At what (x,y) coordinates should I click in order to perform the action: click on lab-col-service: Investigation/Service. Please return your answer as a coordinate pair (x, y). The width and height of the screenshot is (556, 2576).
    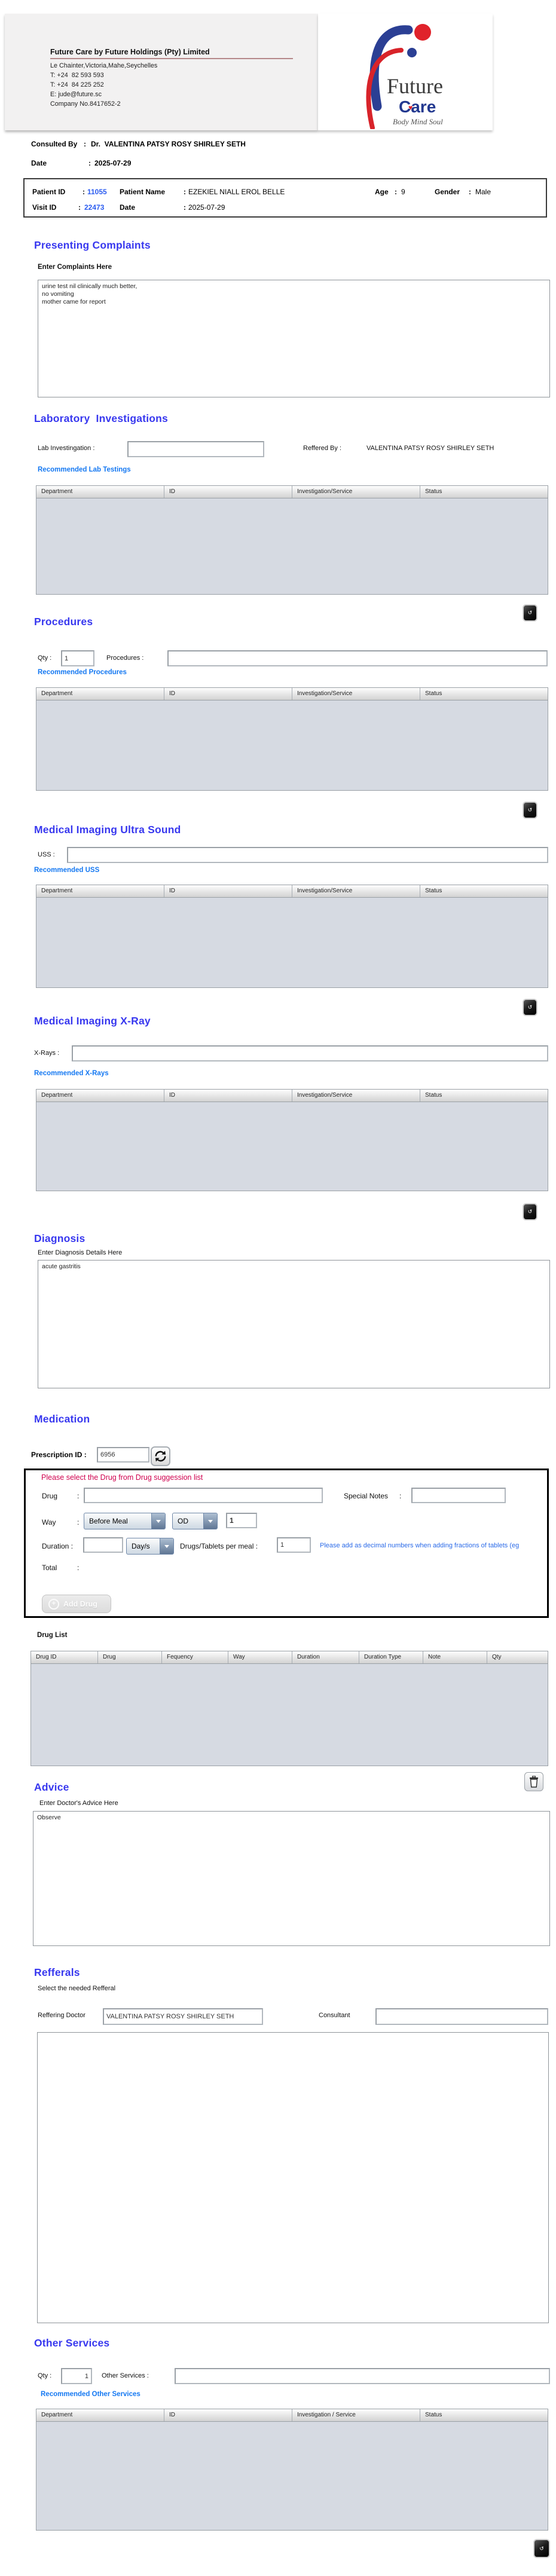
    Looking at the image, I should click on (356, 492).